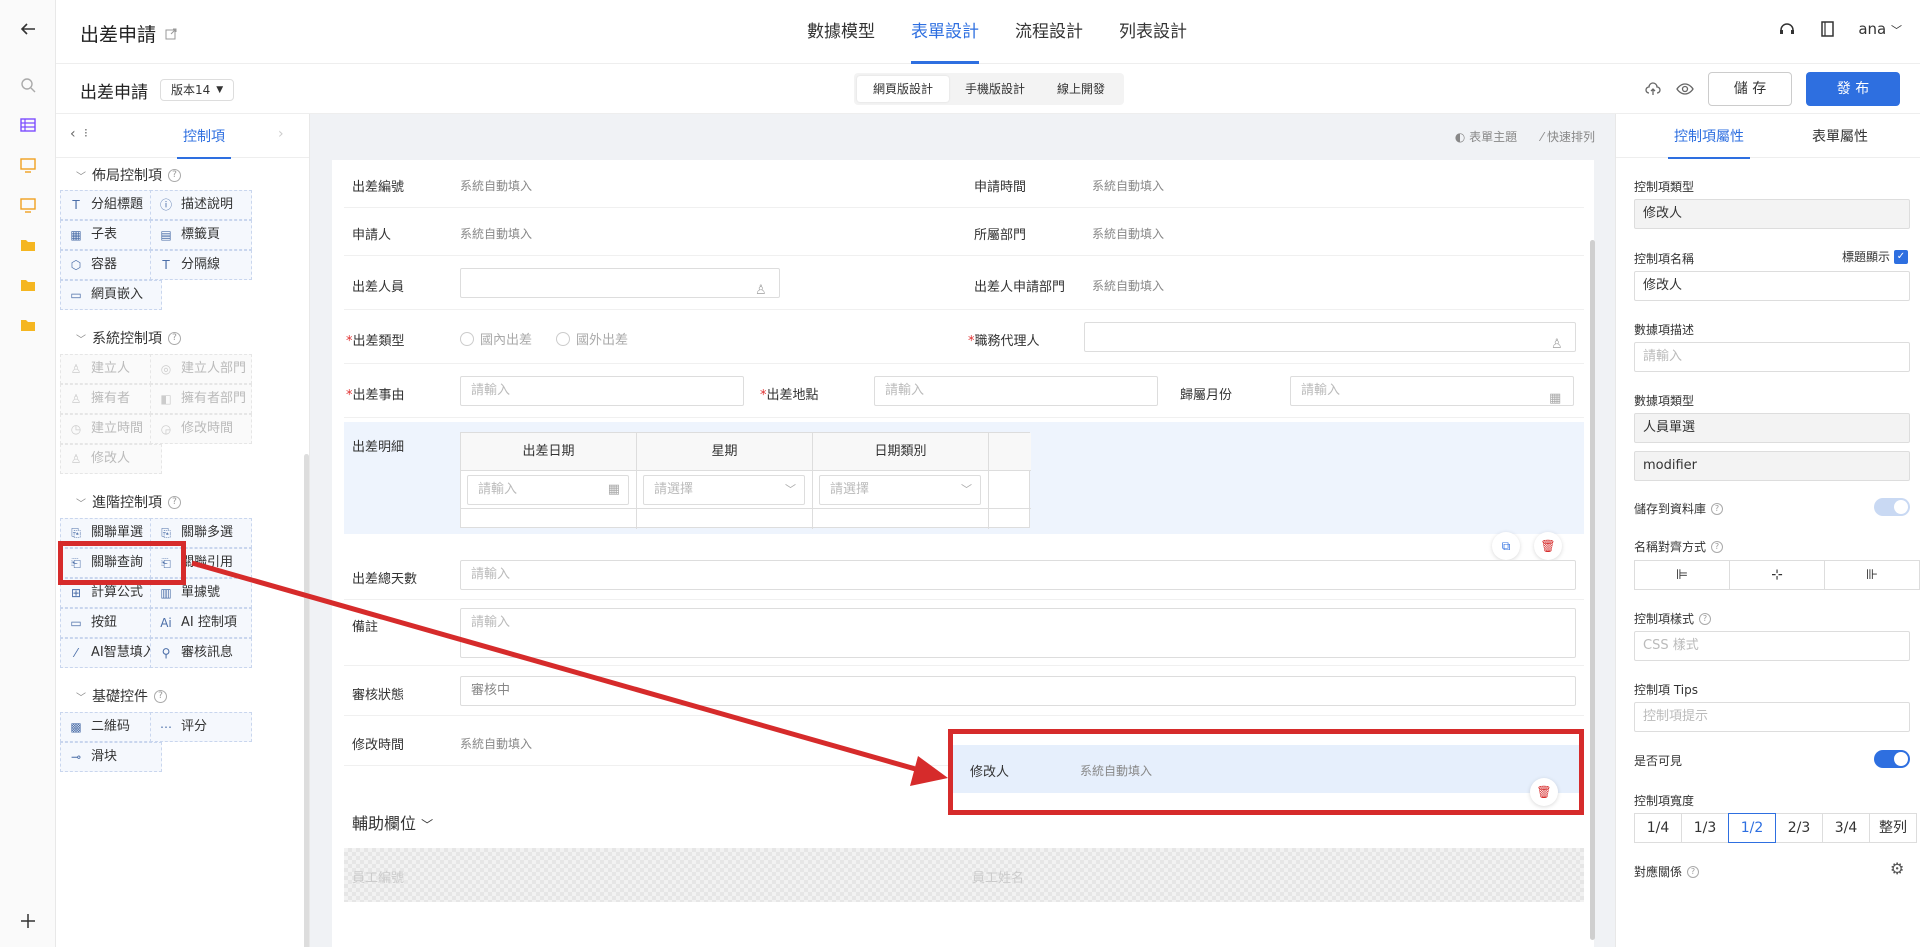 This screenshot has height=947, width=1920. Describe the element at coordinates (900, 490) in the screenshot. I see `date-type-select: 請選擇 ﹀` at that location.